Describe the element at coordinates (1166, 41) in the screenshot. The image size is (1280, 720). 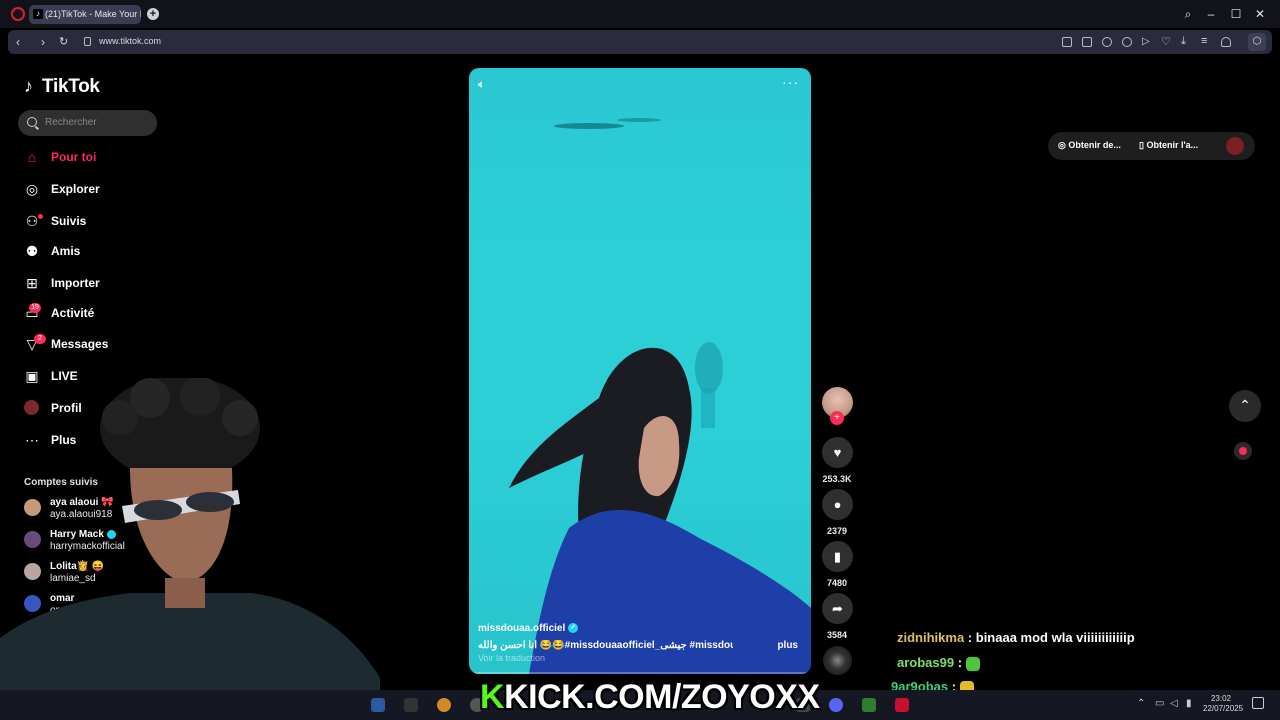
I see `heart-icon: ♡` at that location.